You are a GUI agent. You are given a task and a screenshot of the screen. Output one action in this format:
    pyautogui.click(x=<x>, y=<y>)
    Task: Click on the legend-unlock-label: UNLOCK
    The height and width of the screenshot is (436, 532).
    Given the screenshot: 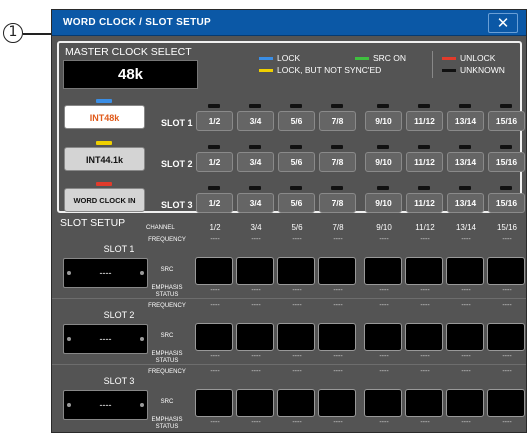 What is the action you would take?
    pyautogui.click(x=478, y=58)
    